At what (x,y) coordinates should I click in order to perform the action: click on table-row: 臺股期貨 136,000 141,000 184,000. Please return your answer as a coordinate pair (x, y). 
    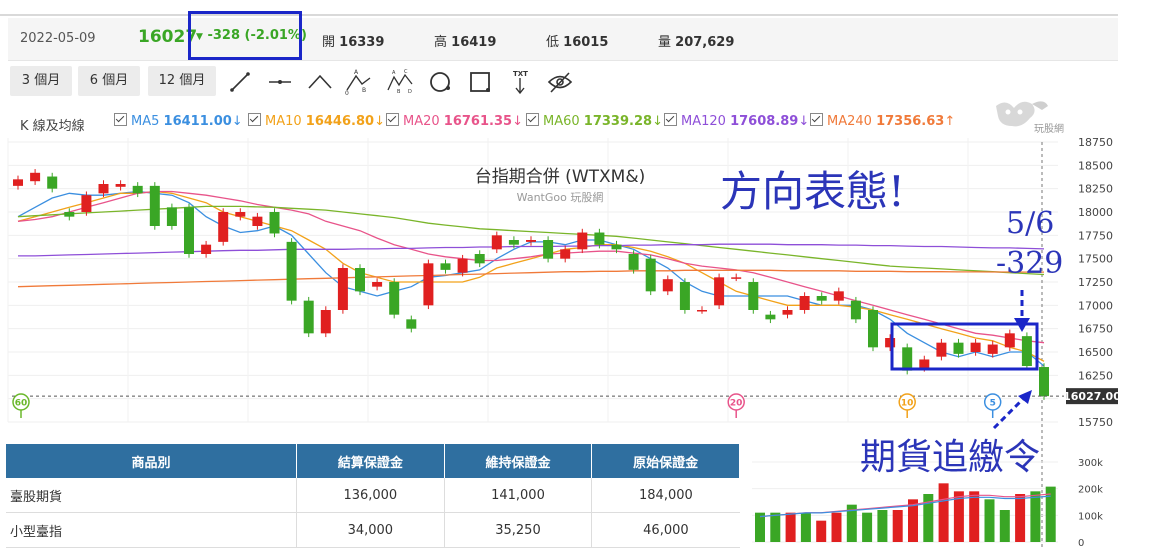
    Looking at the image, I should click on (373, 495).